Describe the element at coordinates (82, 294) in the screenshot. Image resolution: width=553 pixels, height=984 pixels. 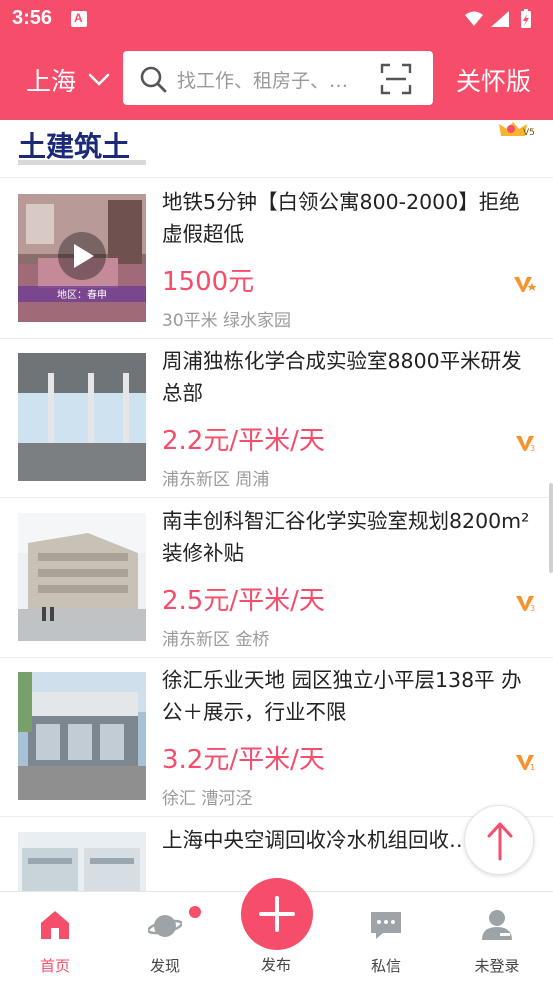
I see `thumb-caption: 地区：春申` at that location.